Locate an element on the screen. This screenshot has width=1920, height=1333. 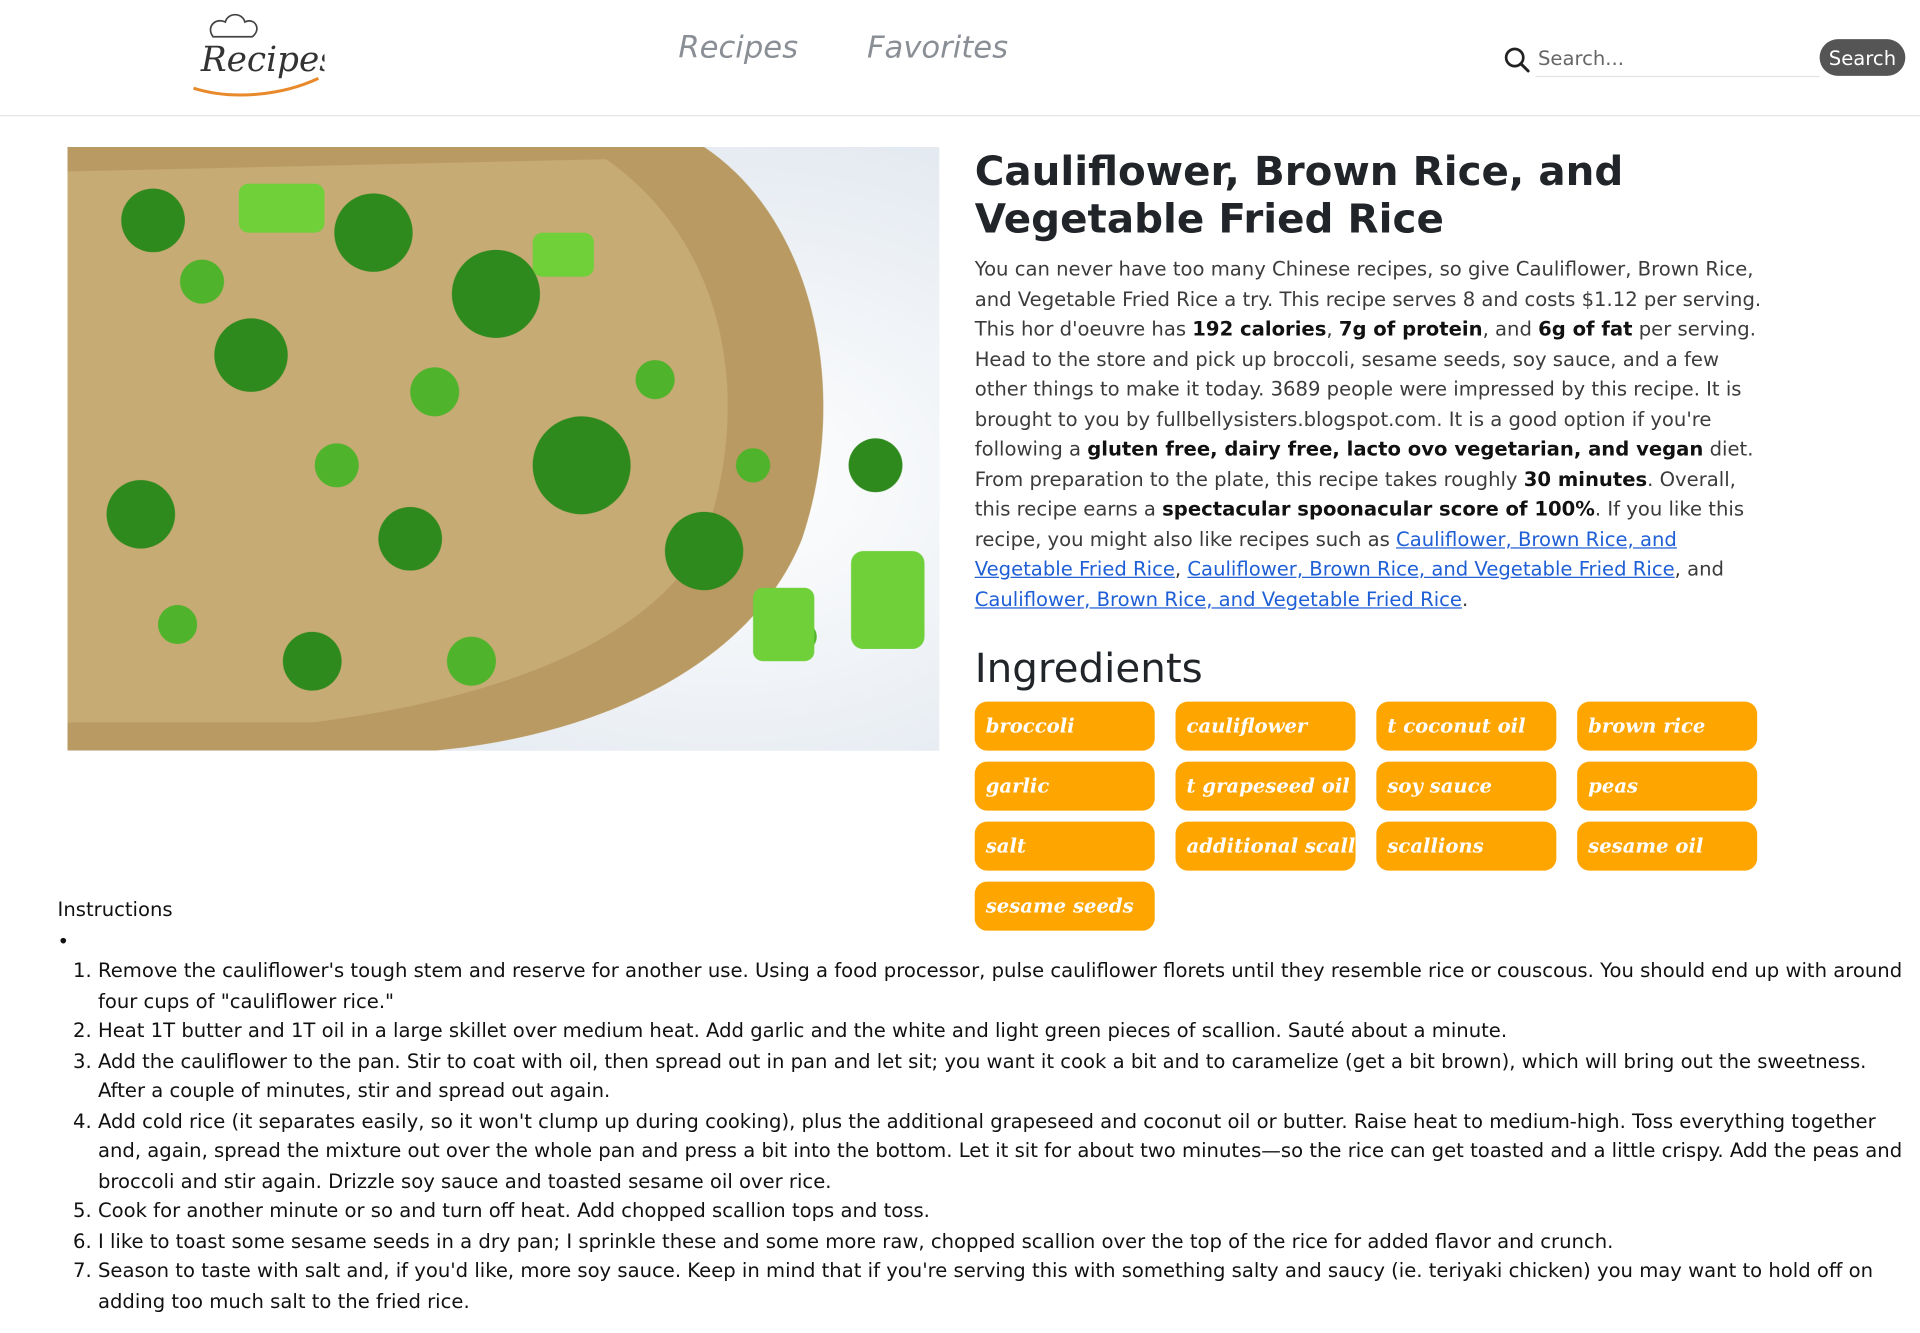
logo-text: Recipes is located at coordinates (262, 60).